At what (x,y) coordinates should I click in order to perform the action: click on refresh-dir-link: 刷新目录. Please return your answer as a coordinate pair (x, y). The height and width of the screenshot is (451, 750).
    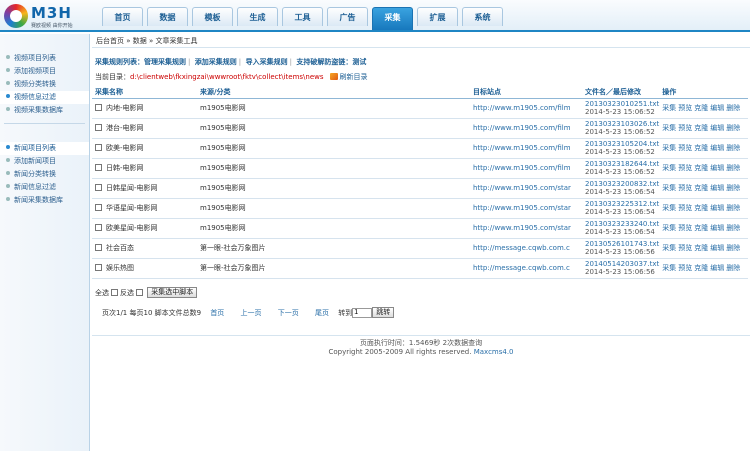
    Looking at the image, I should click on (354, 77).